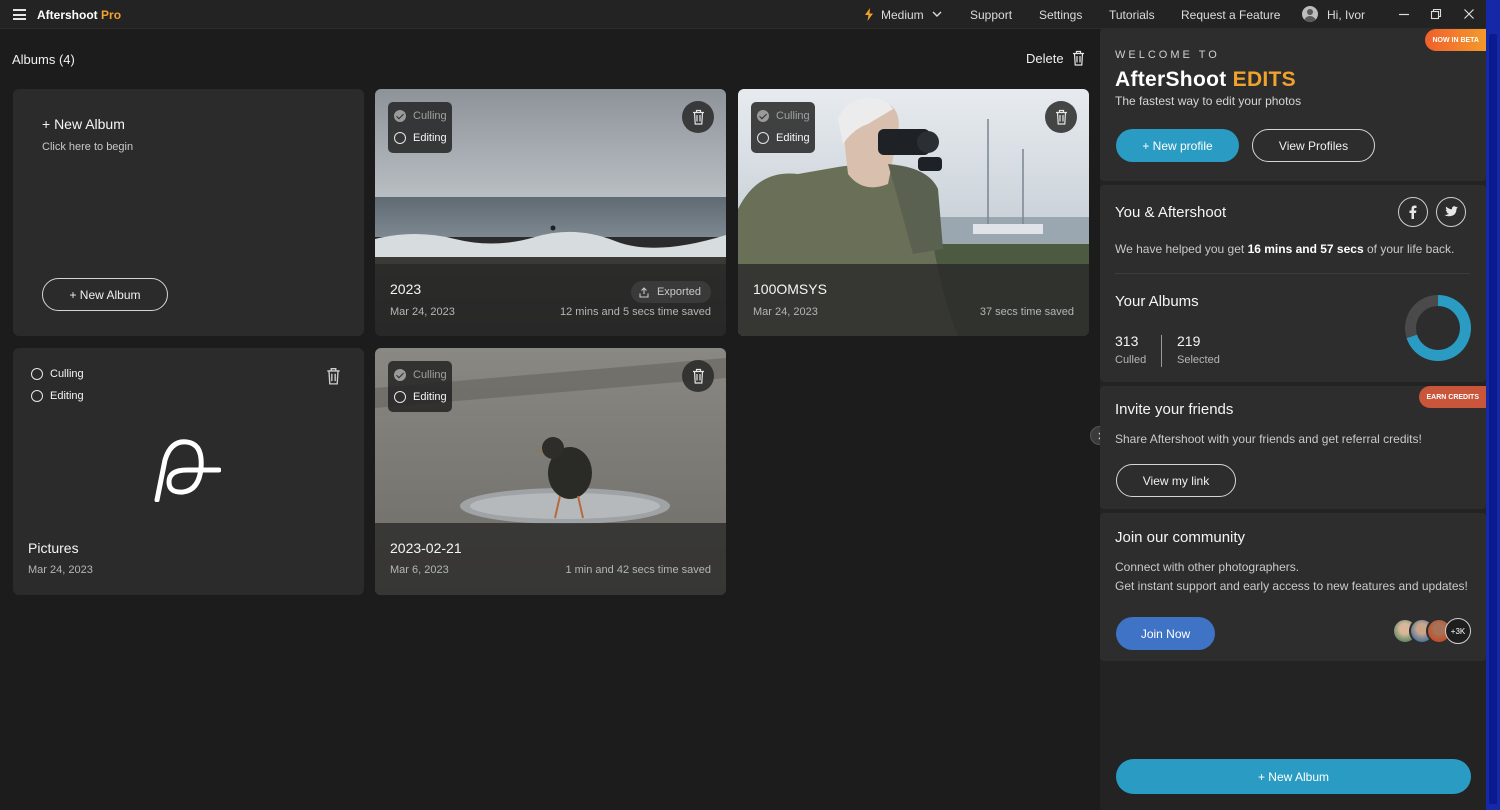  I want to click on menu-icon, so click(19, 14).